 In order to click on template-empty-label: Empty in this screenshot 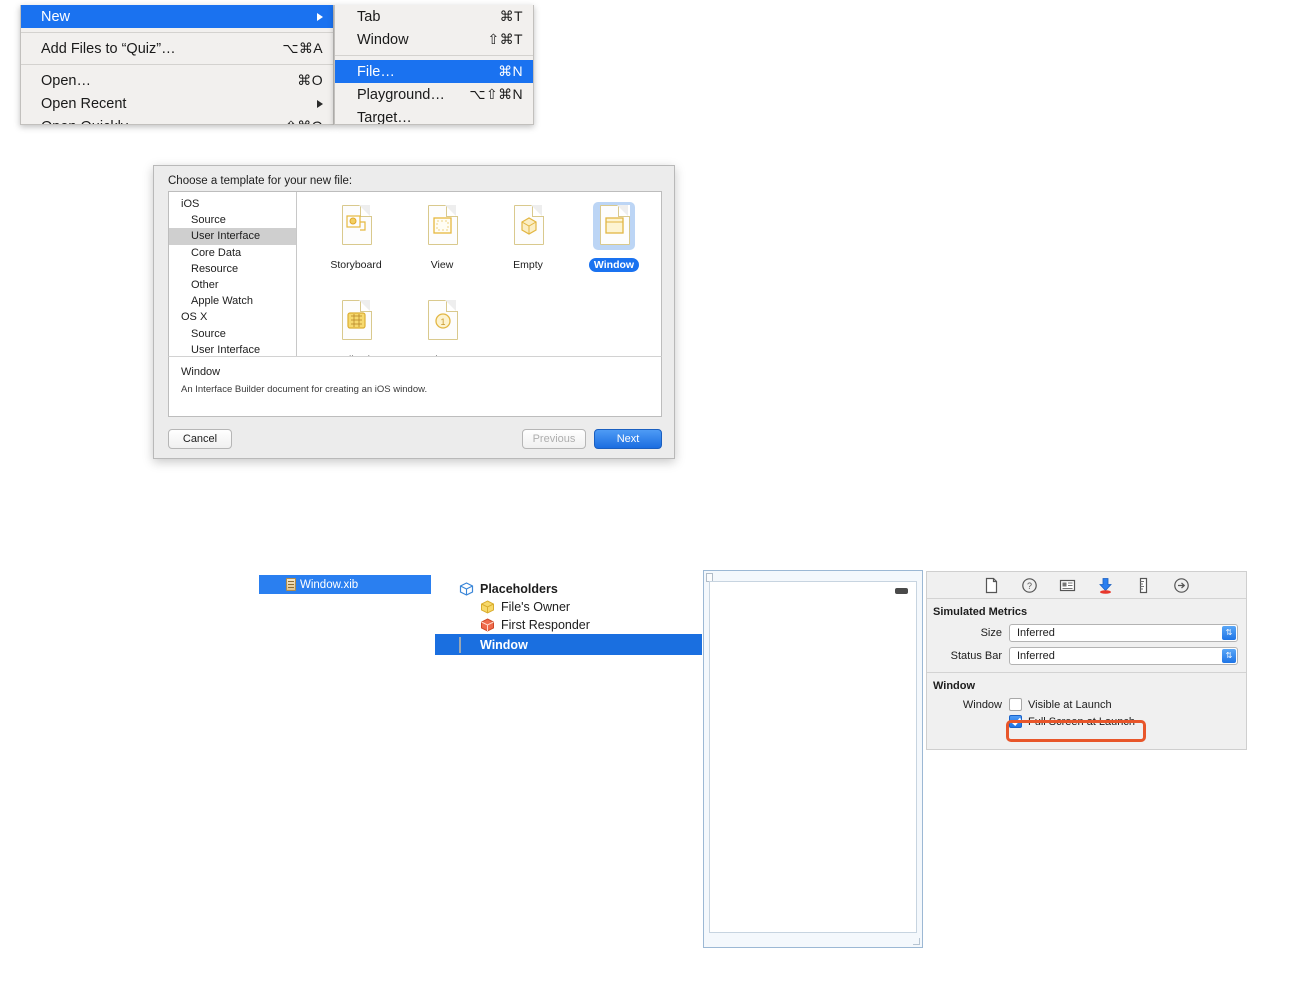, I will do `click(528, 265)`.